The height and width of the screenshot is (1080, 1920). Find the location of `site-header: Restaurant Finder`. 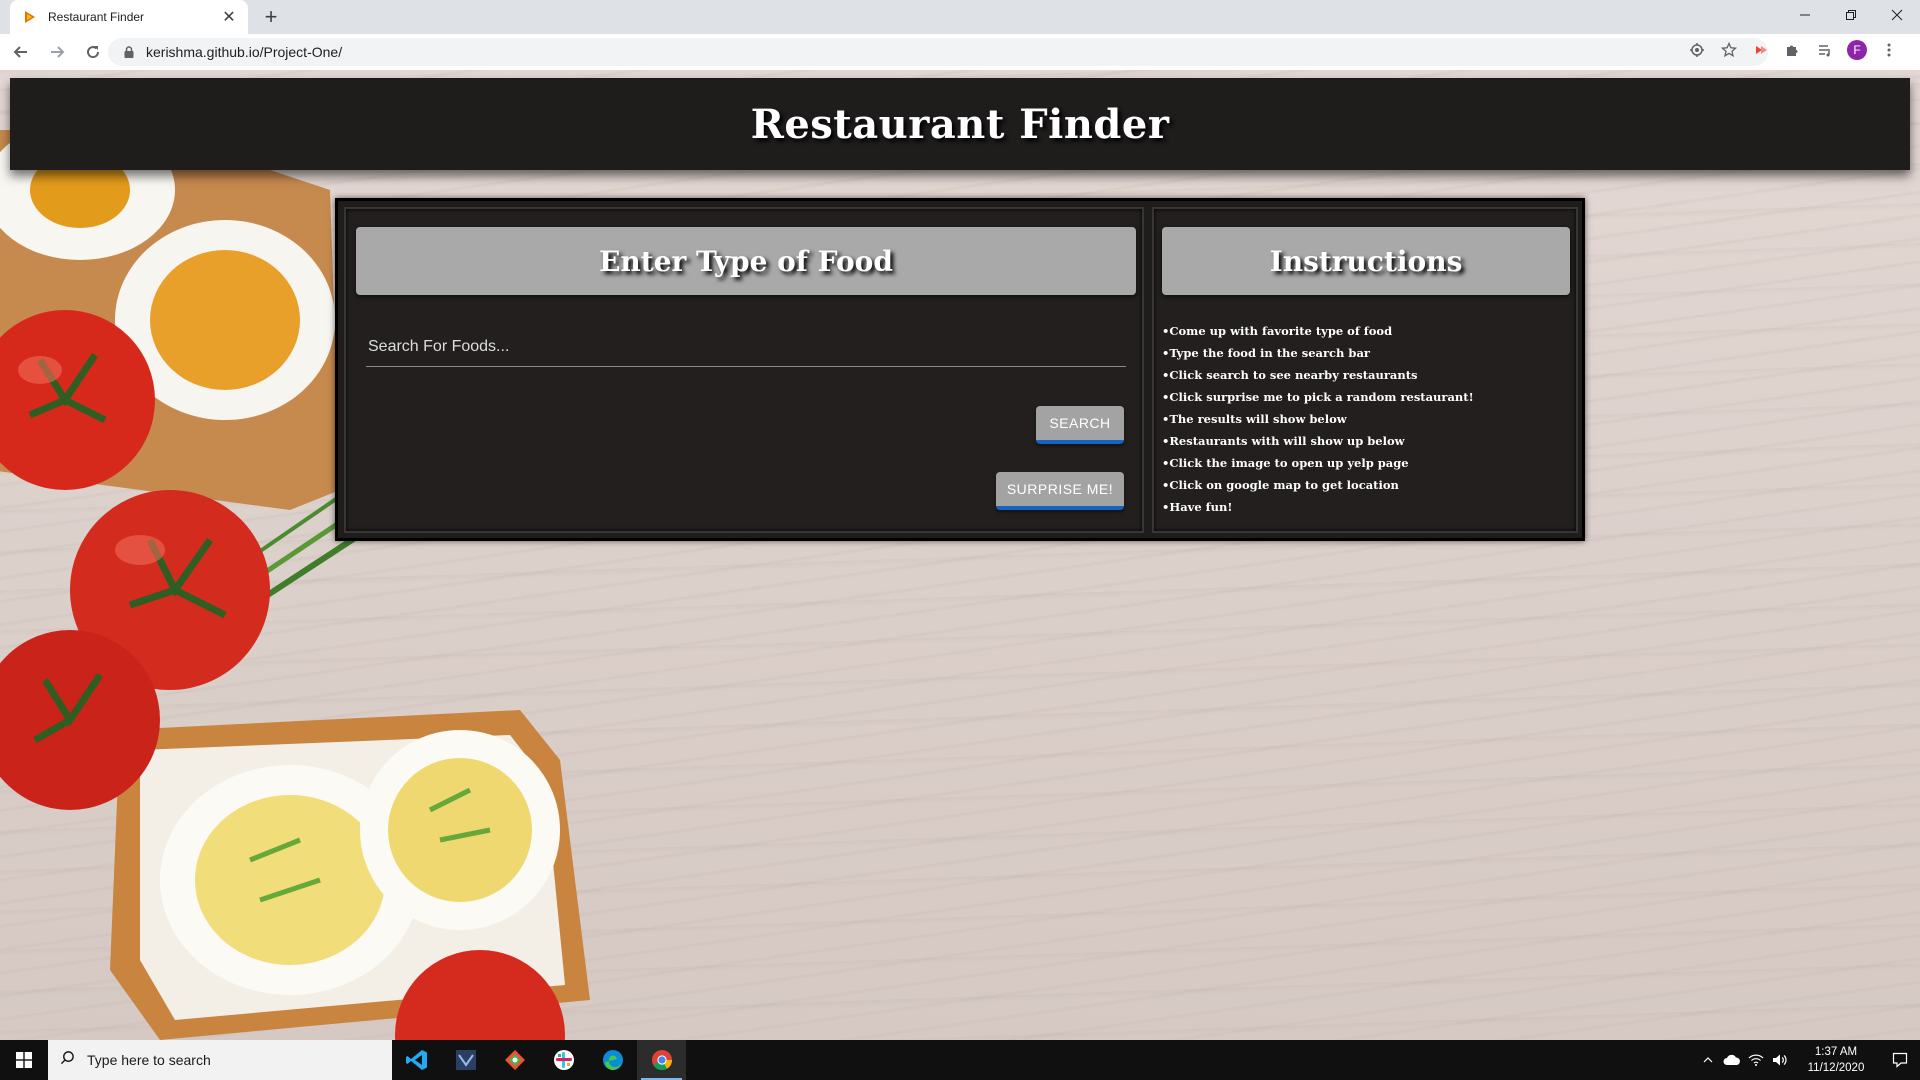

site-header: Restaurant Finder is located at coordinates (960, 124).